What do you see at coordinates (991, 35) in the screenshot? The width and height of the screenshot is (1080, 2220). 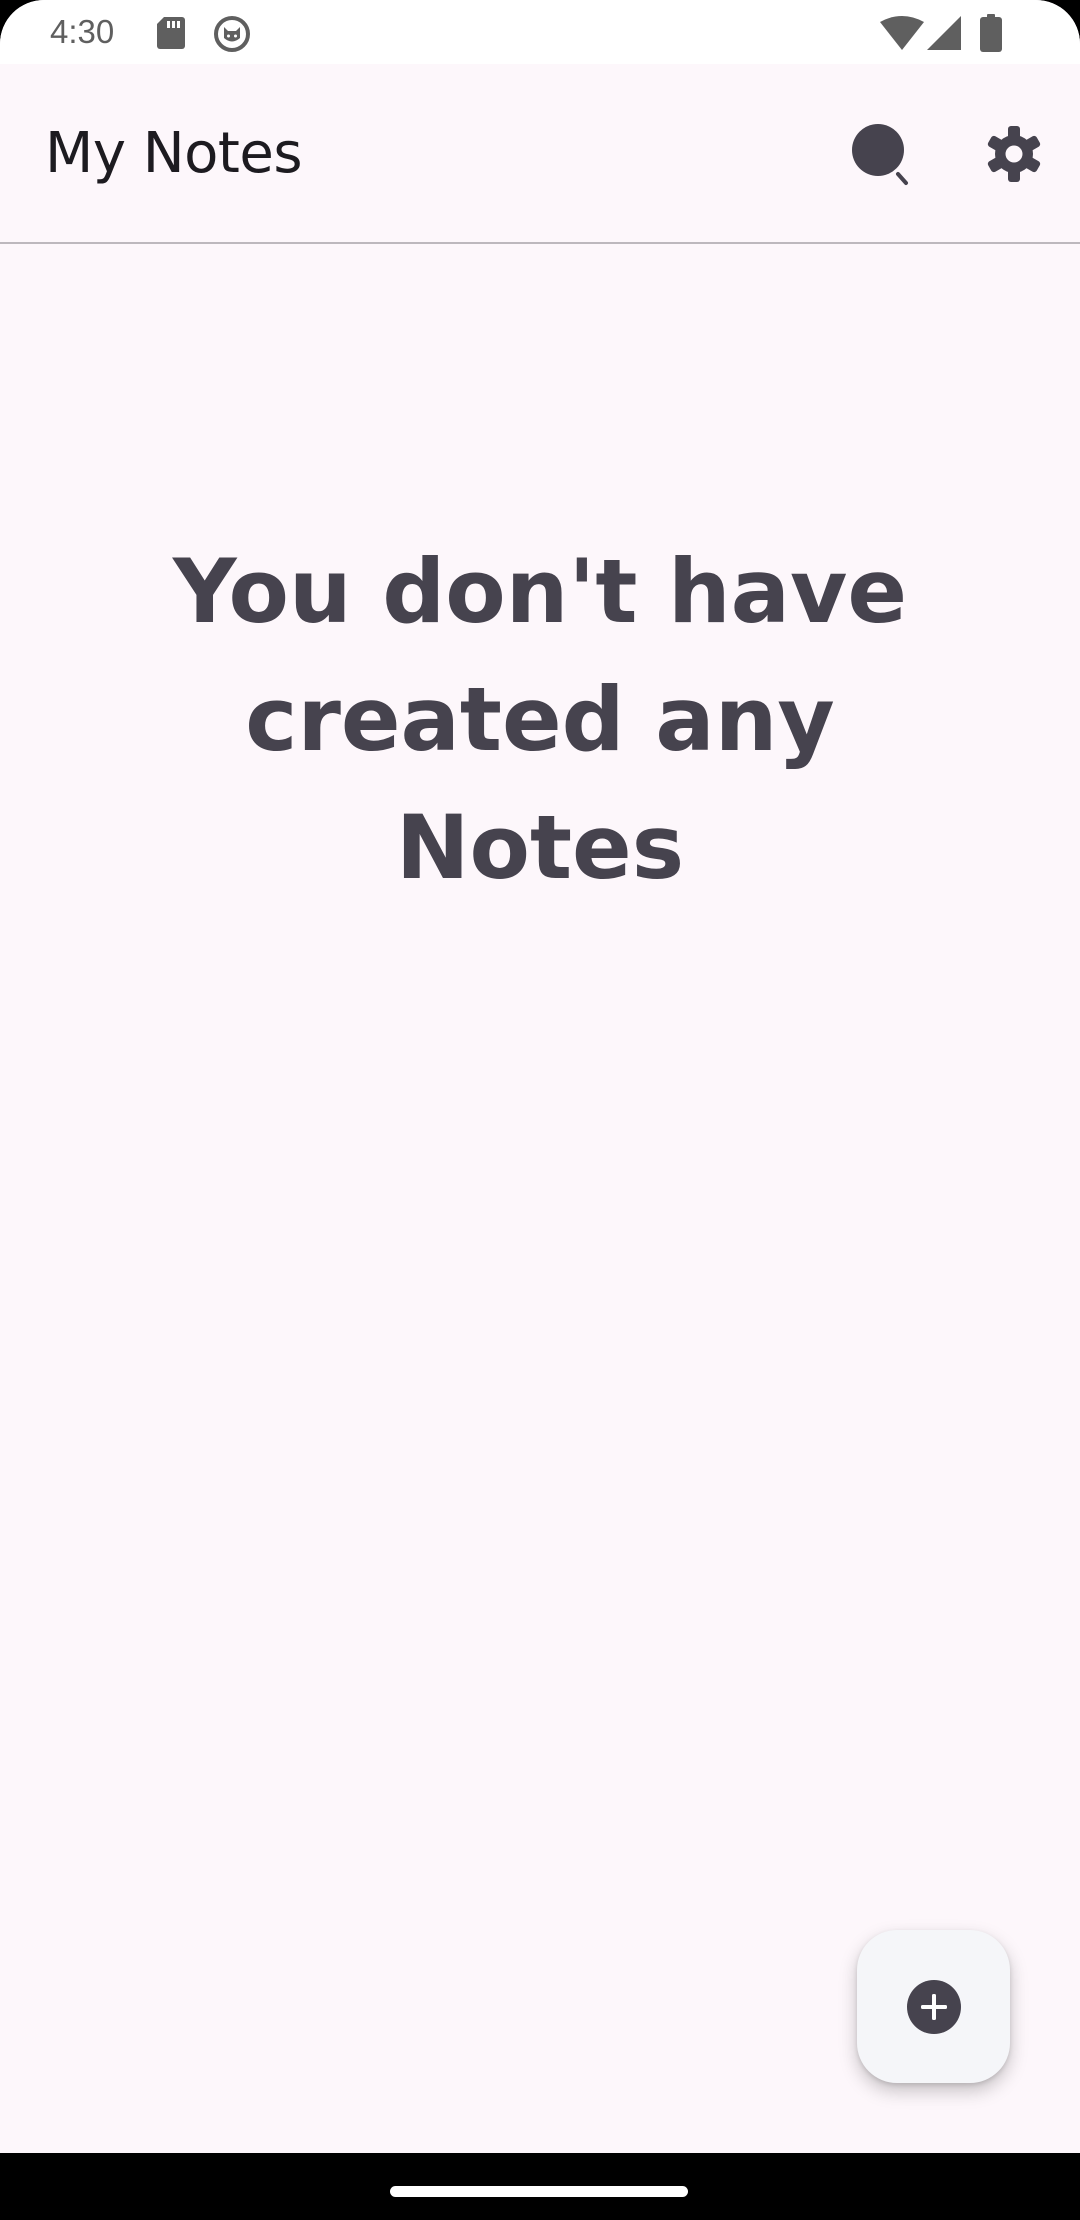 I see `battery-icon` at bounding box center [991, 35].